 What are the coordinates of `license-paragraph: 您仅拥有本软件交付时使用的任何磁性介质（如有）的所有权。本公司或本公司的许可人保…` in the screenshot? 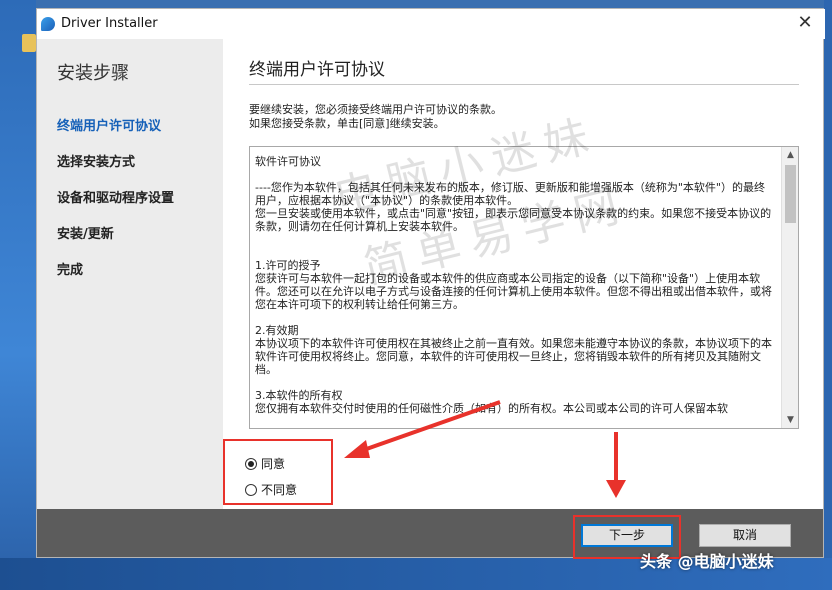 It's located at (491, 408).